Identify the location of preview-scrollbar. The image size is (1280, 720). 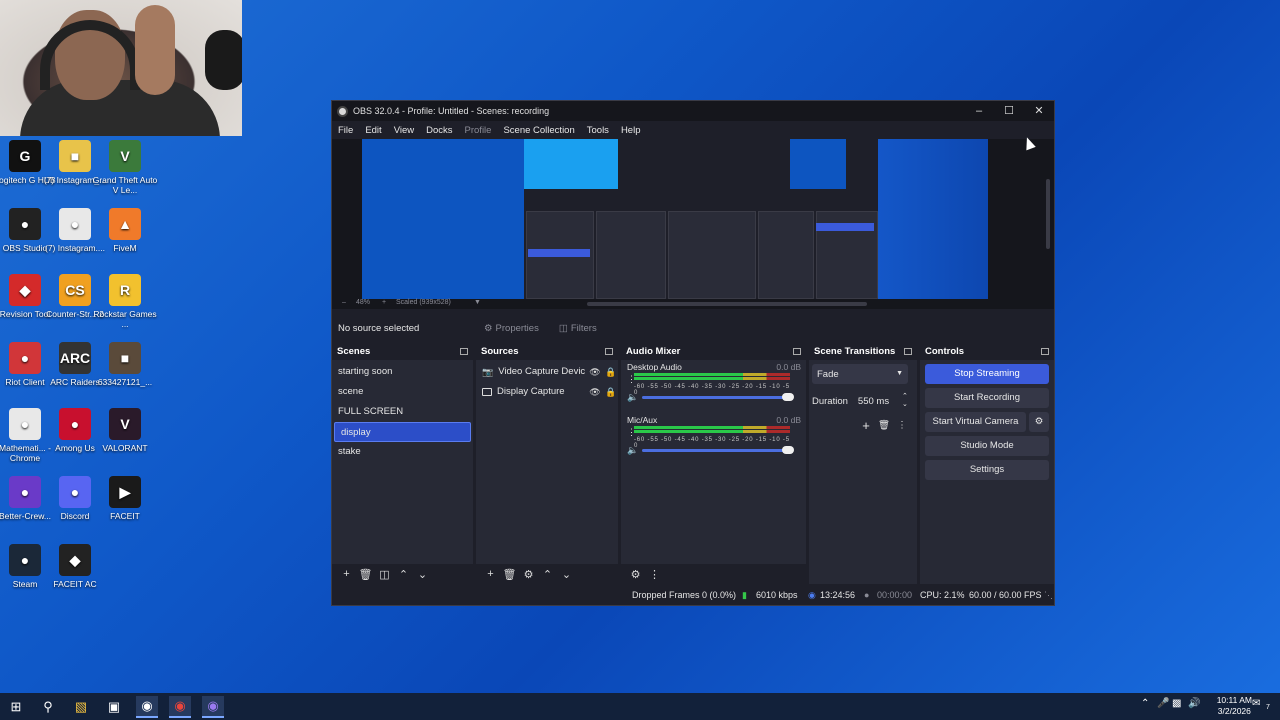
(727, 304).